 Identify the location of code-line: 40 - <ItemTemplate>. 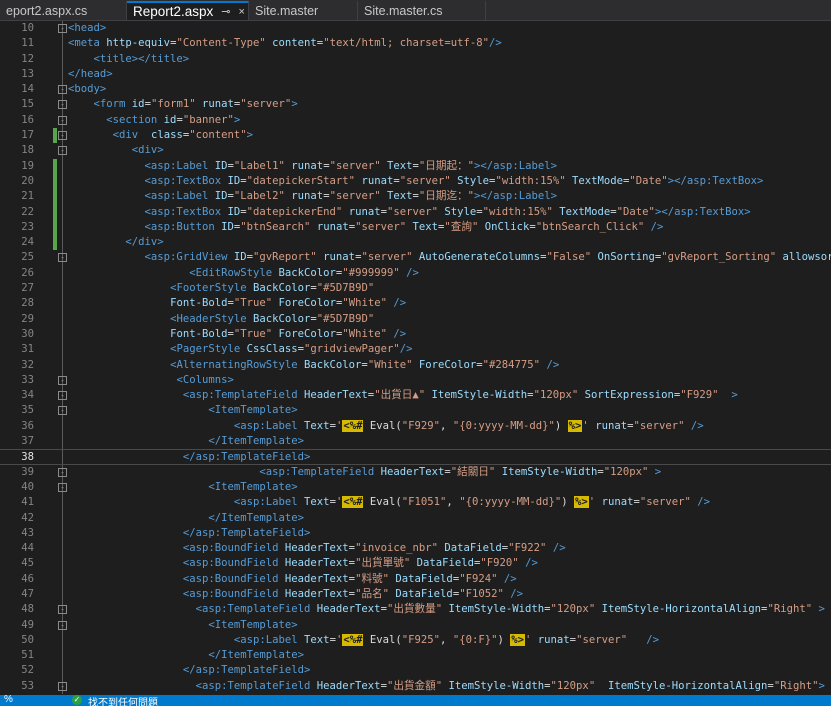
(415, 487).